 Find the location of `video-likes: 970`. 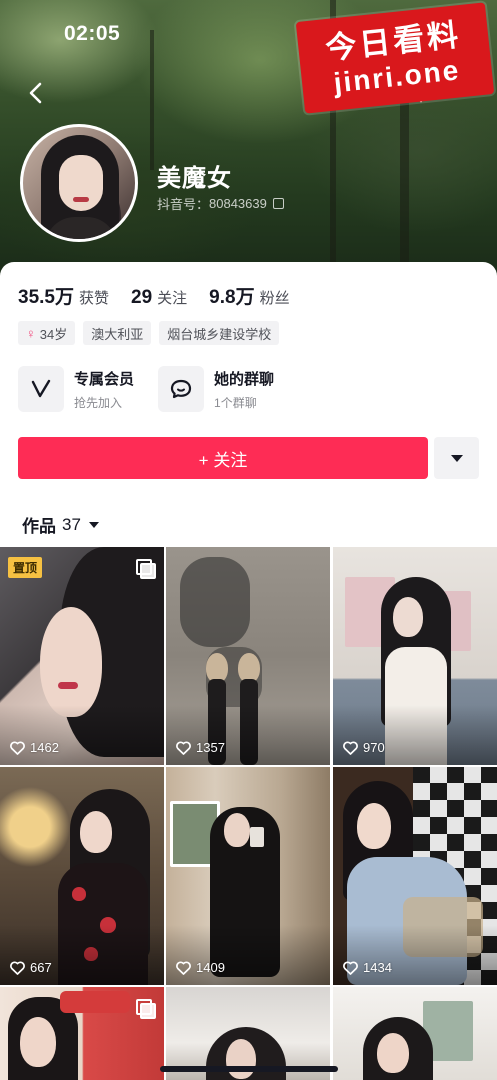

video-likes: 970 is located at coordinates (364, 747).